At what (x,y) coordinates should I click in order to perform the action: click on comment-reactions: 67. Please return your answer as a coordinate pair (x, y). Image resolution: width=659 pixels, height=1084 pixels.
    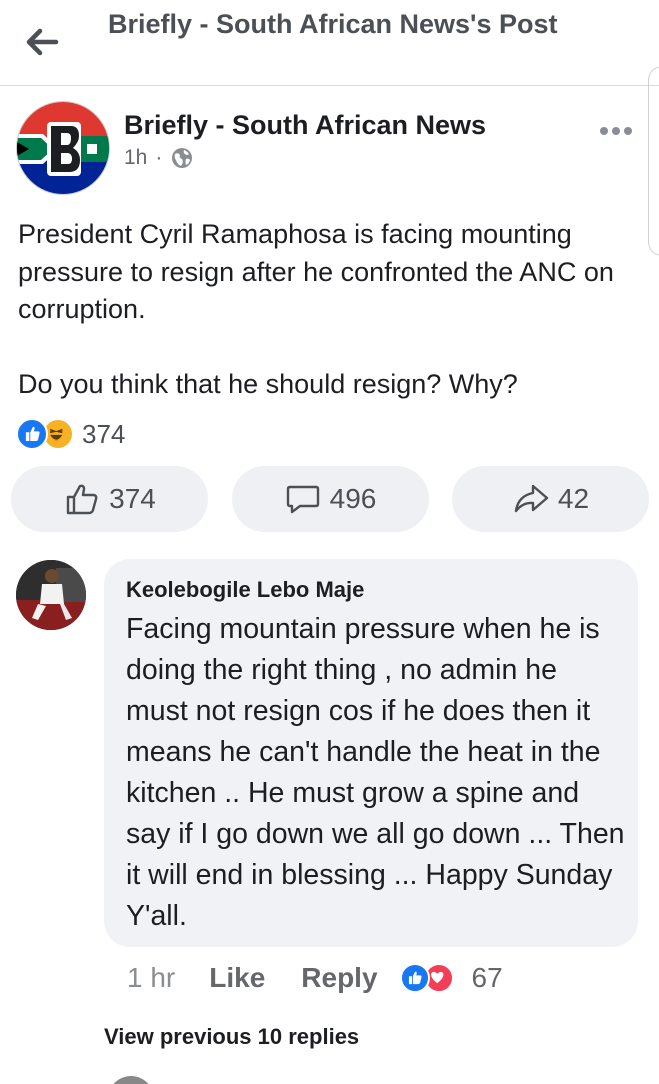
    Looking at the image, I should click on (451, 978).